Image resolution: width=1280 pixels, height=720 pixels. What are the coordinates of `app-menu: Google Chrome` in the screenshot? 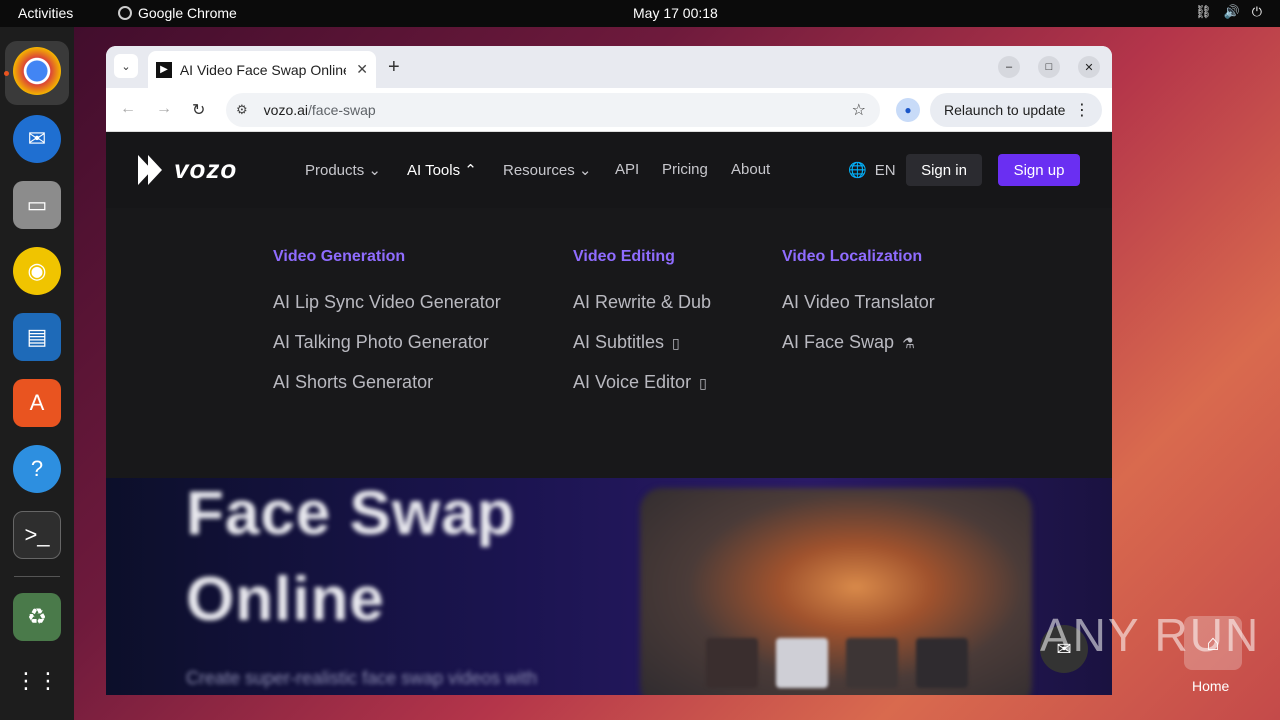 It's located at (177, 13).